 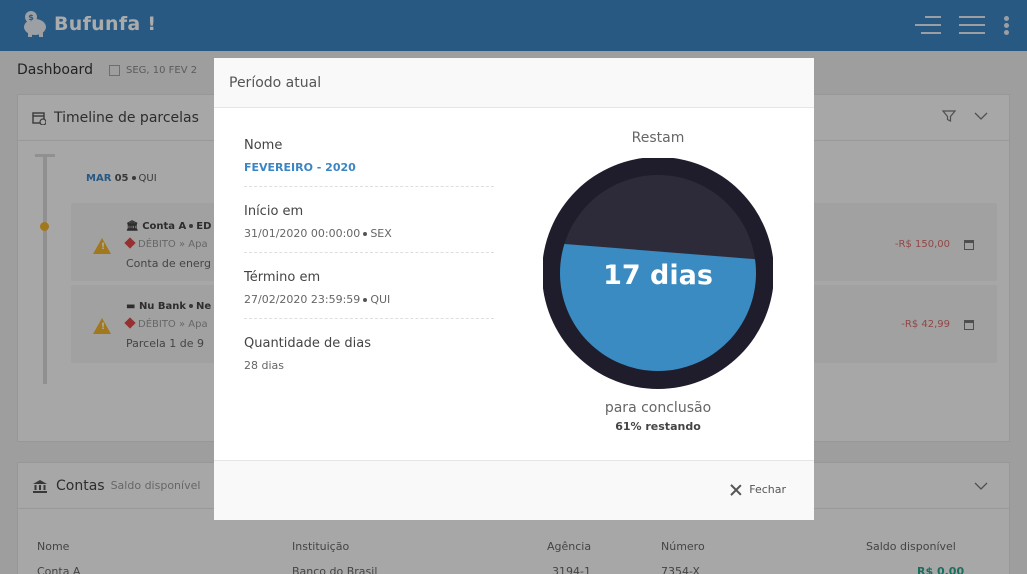 I want to click on modal-footer: Fechar, so click(x=514, y=490).